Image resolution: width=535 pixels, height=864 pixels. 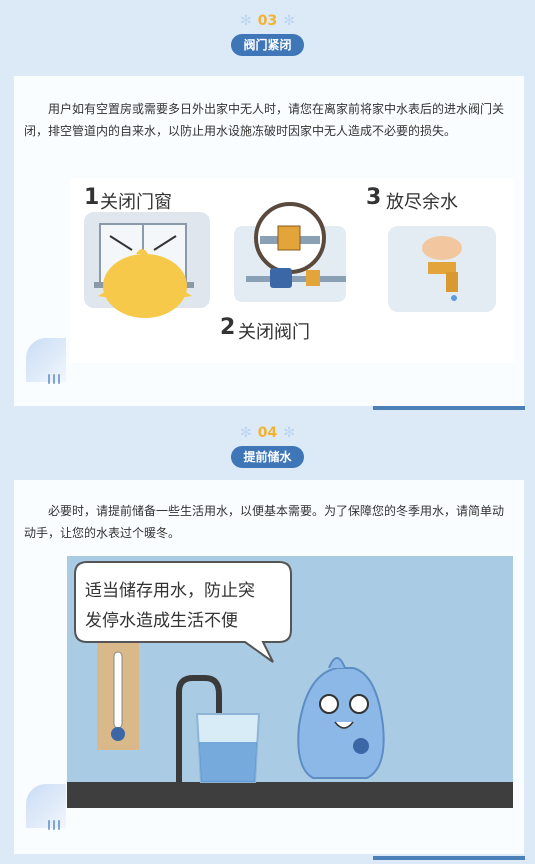 What do you see at coordinates (91, 197) in the screenshot?
I see `step-1-number: 1` at bounding box center [91, 197].